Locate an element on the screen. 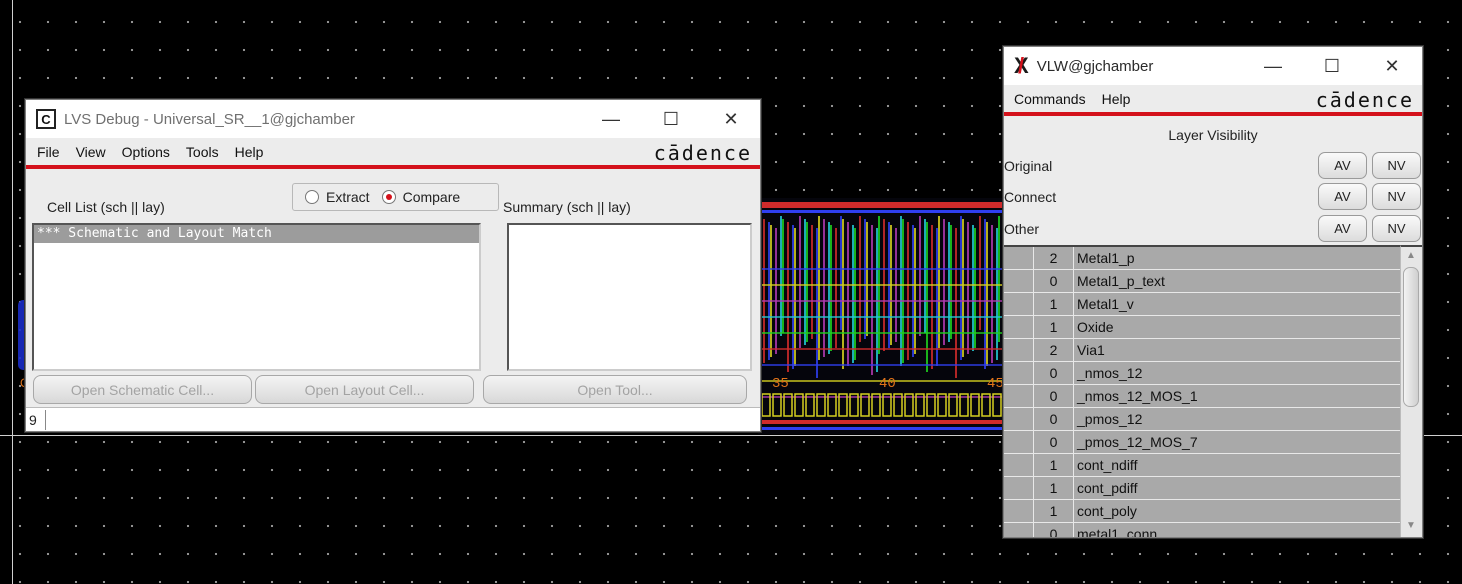 The height and width of the screenshot is (584, 1462). original-av-button: AV is located at coordinates (1342, 165).